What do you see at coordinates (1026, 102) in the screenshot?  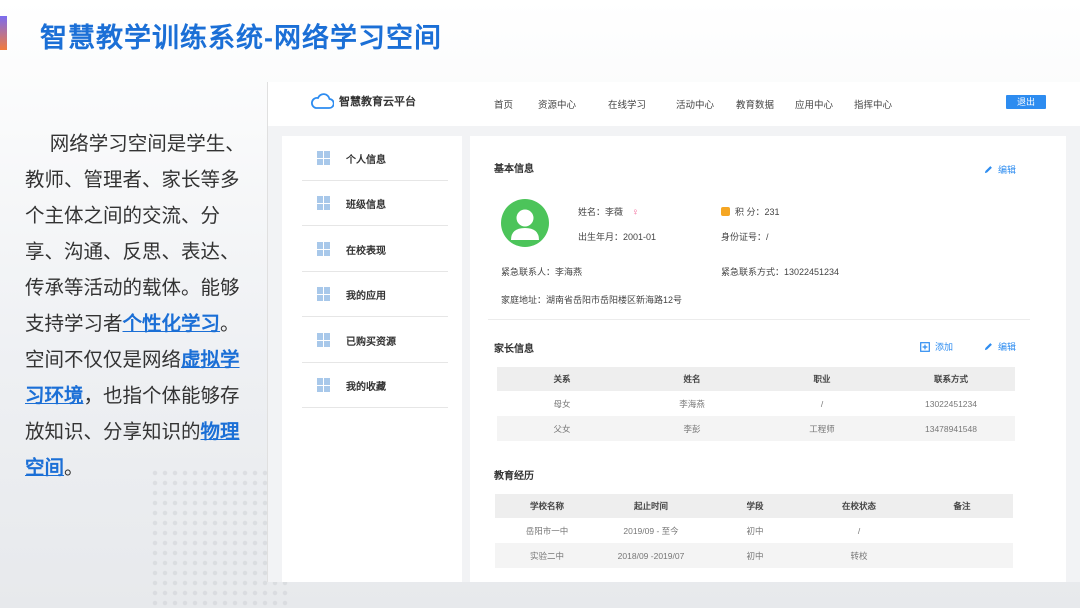 I see `logout-button: 退出` at bounding box center [1026, 102].